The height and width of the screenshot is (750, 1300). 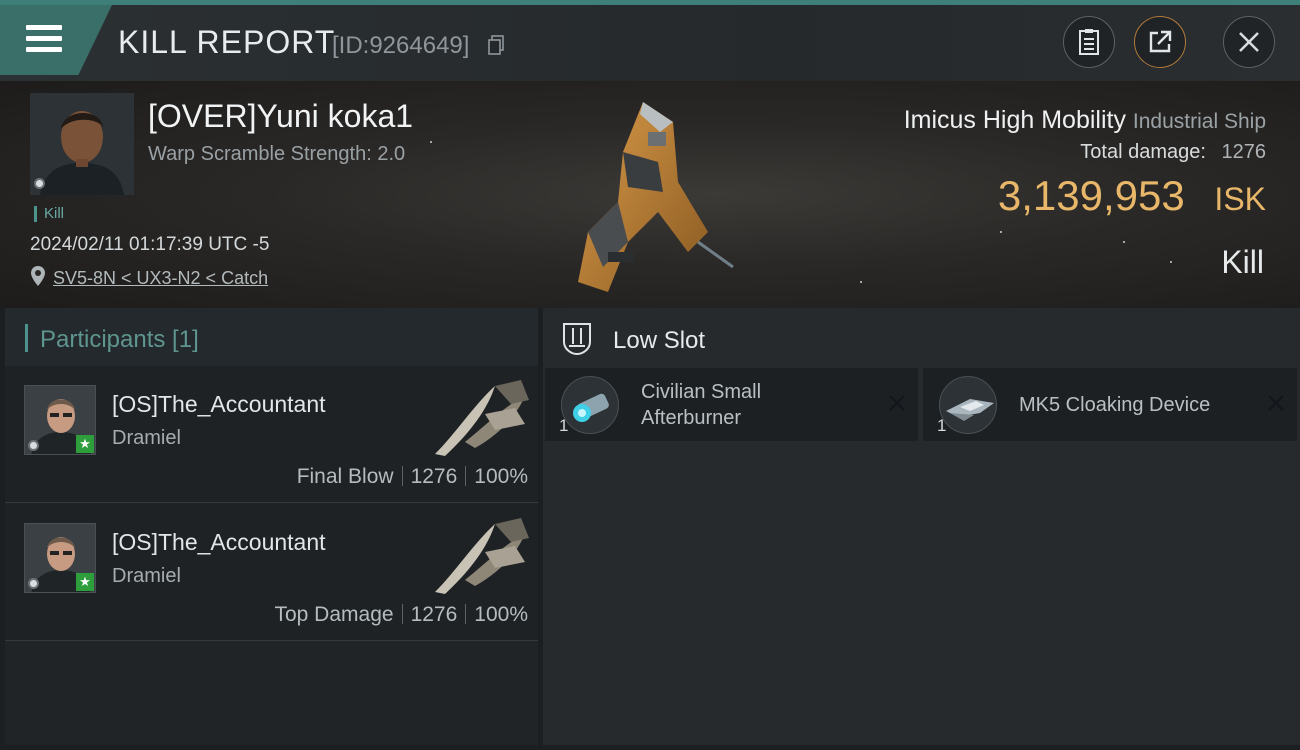 I want to click on warp-scramble-strength: Warp Scramble Strength: 2.0, so click(x=277, y=154).